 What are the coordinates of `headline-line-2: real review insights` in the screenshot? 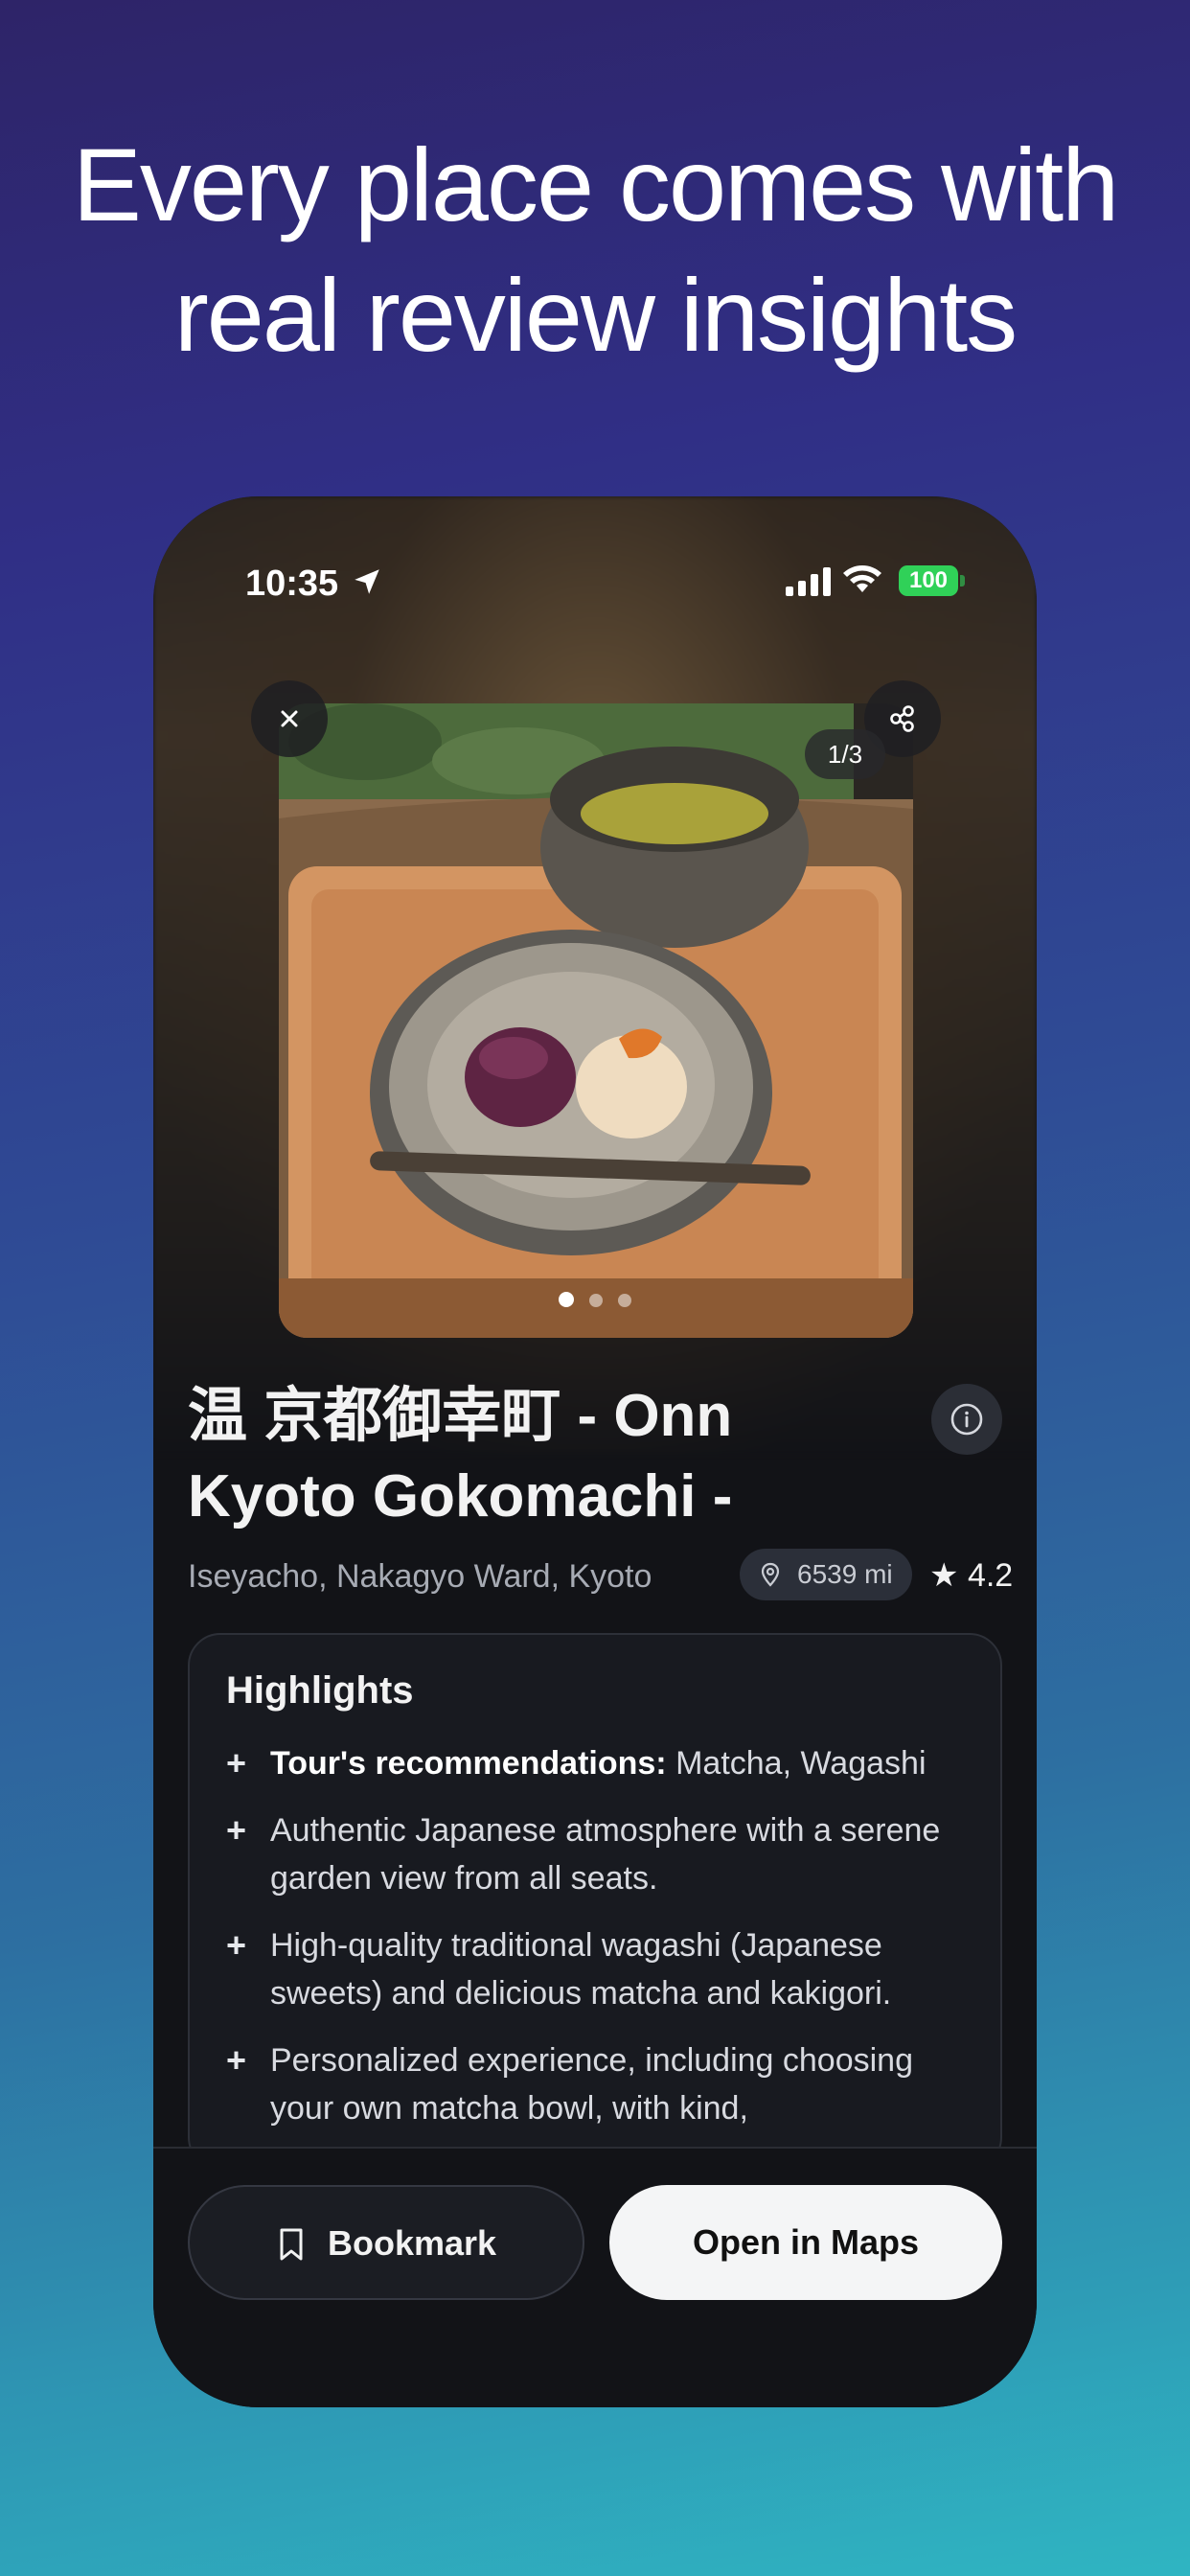 It's located at (595, 315).